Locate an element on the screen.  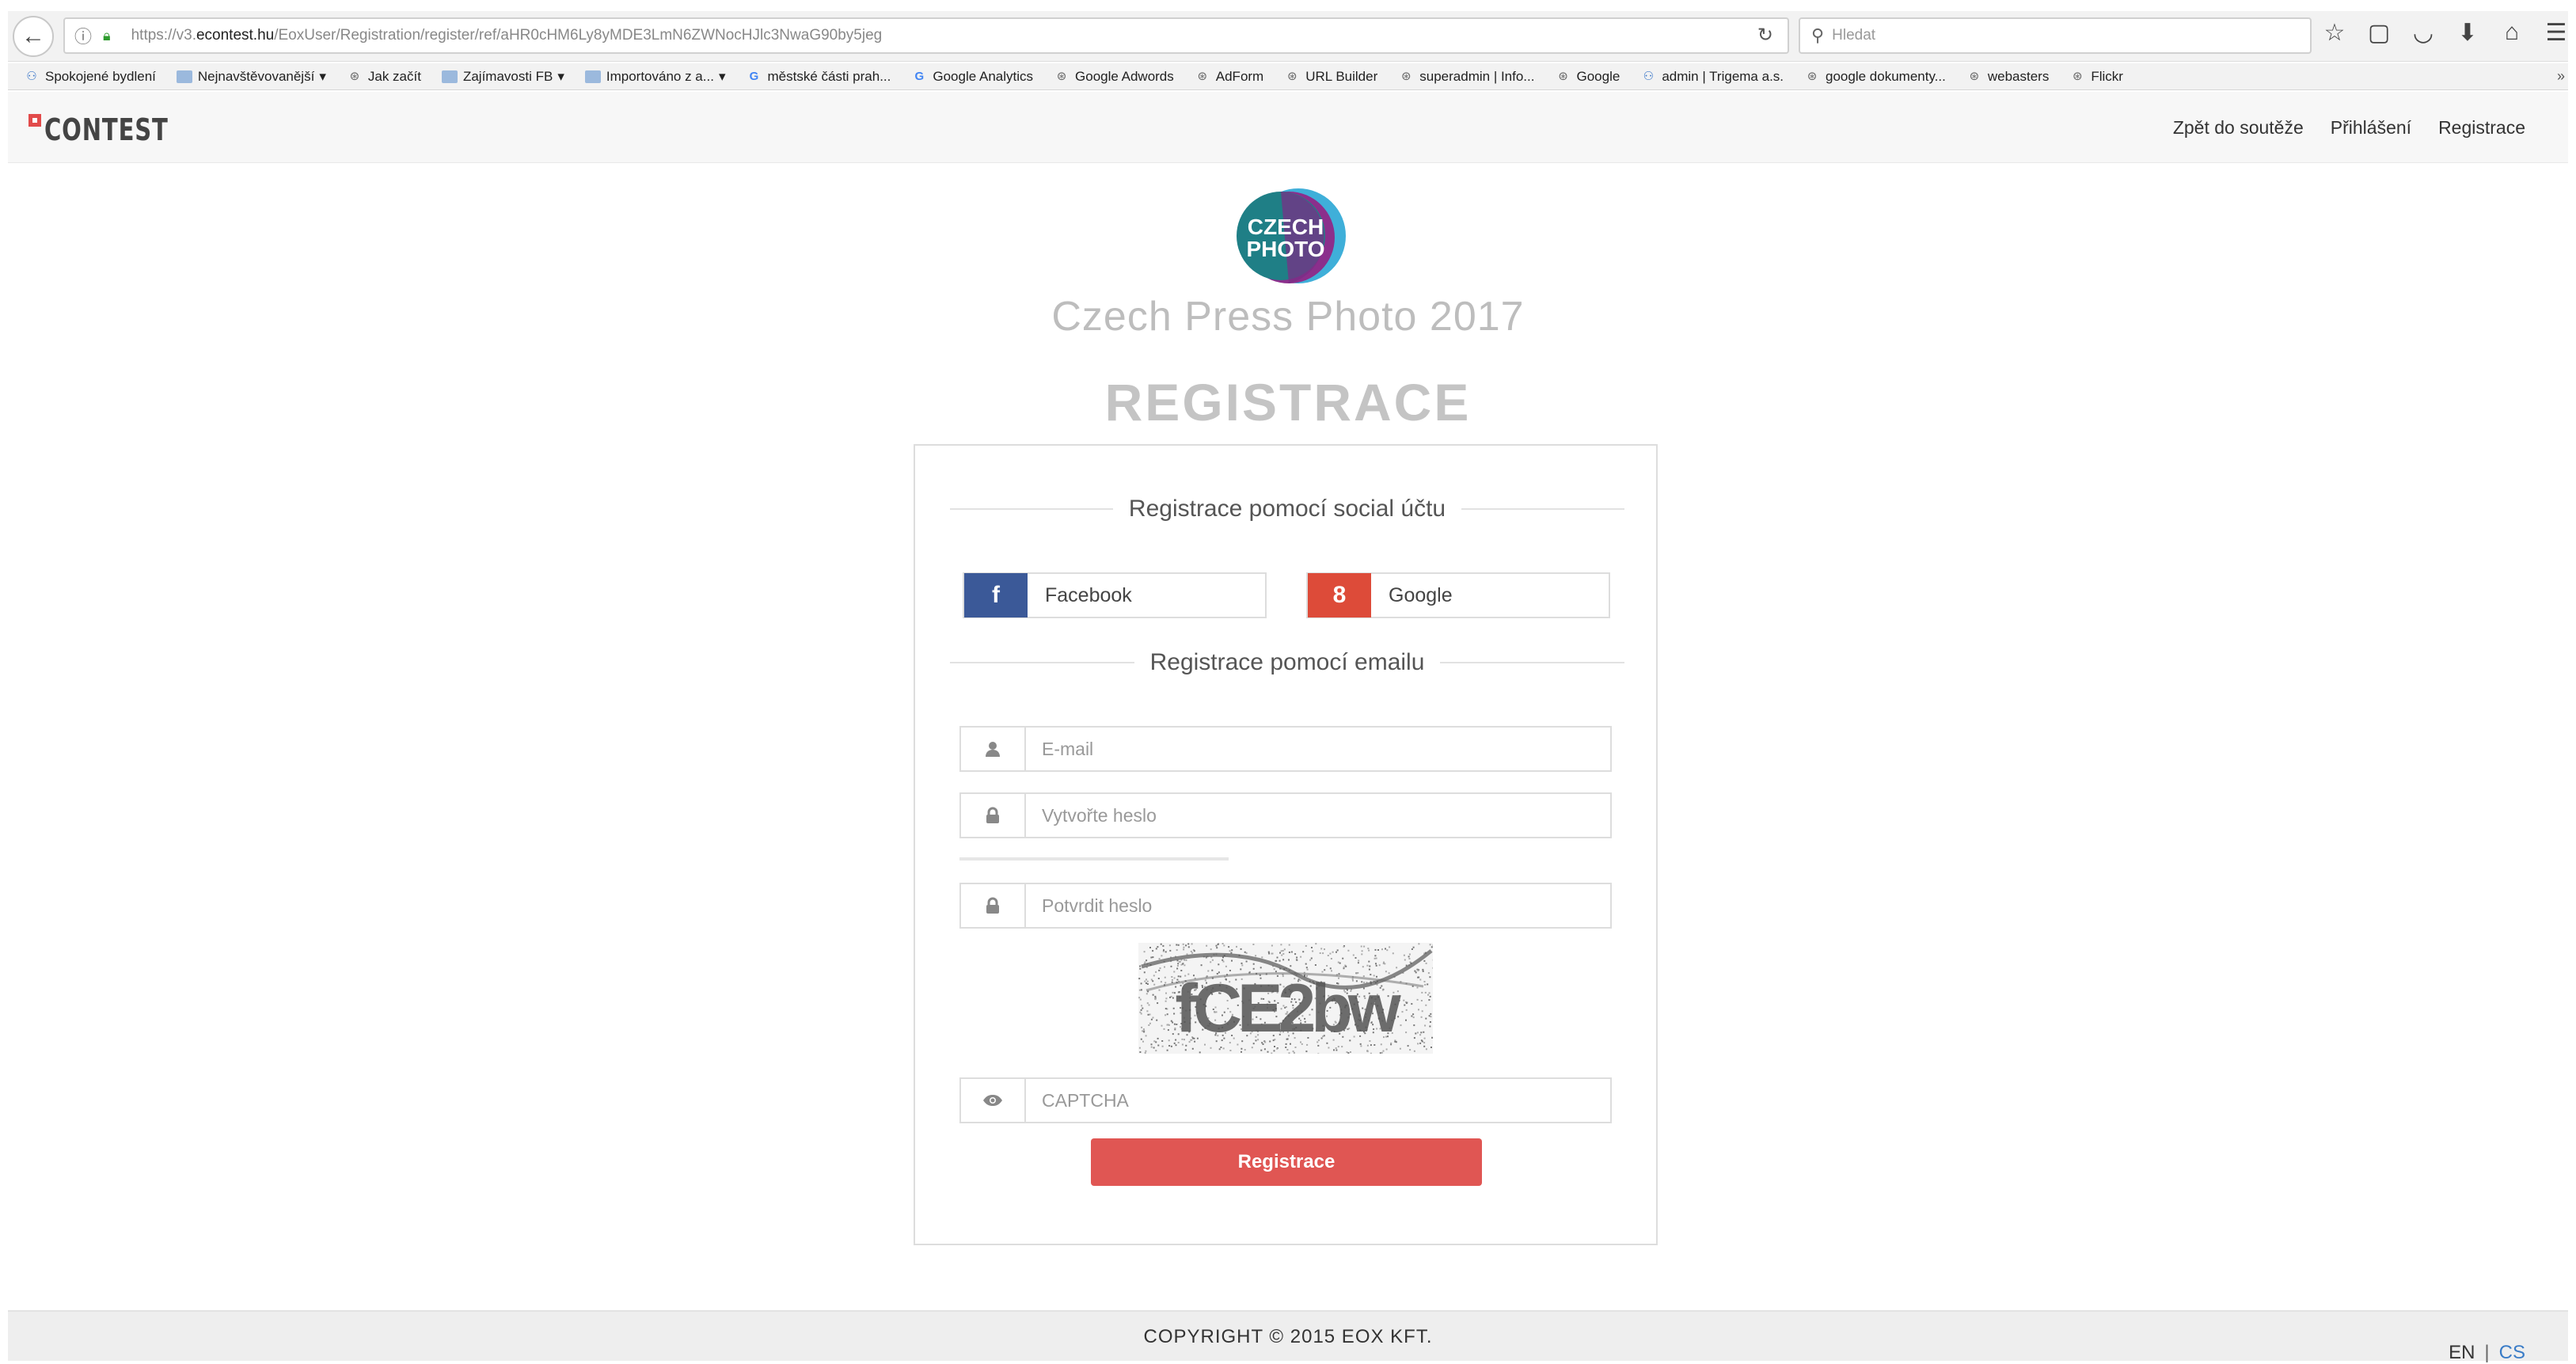
bookmark-label: webasters is located at coordinates (2018, 77).